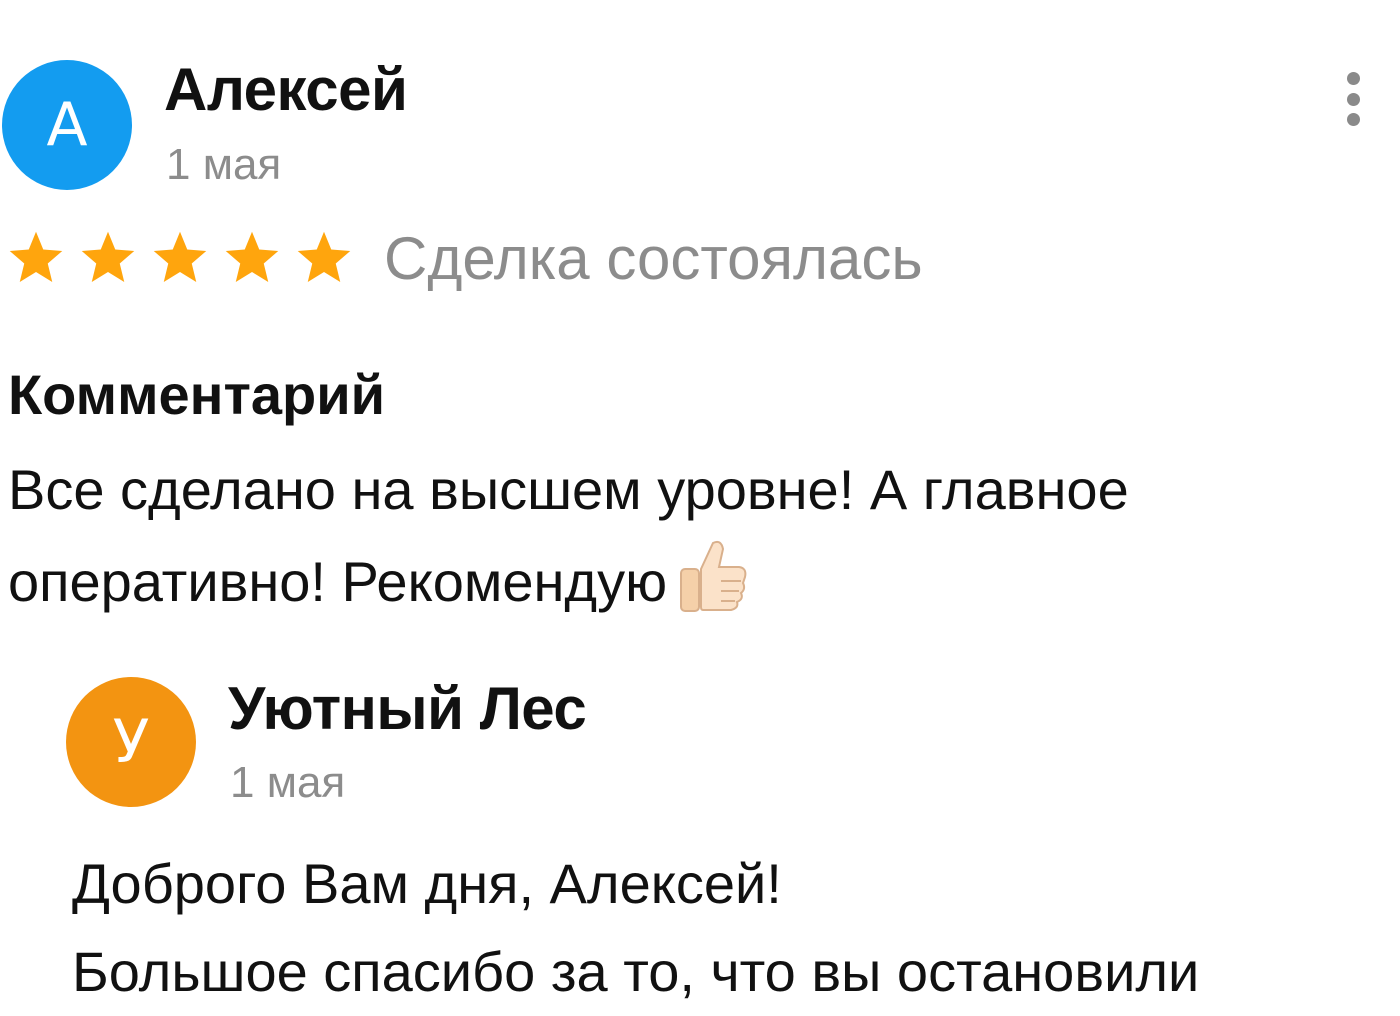 This screenshot has height=1016, width=1400. I want to click on reply-line: Доброго Вам дня, Алексей!, so click(427, 883).